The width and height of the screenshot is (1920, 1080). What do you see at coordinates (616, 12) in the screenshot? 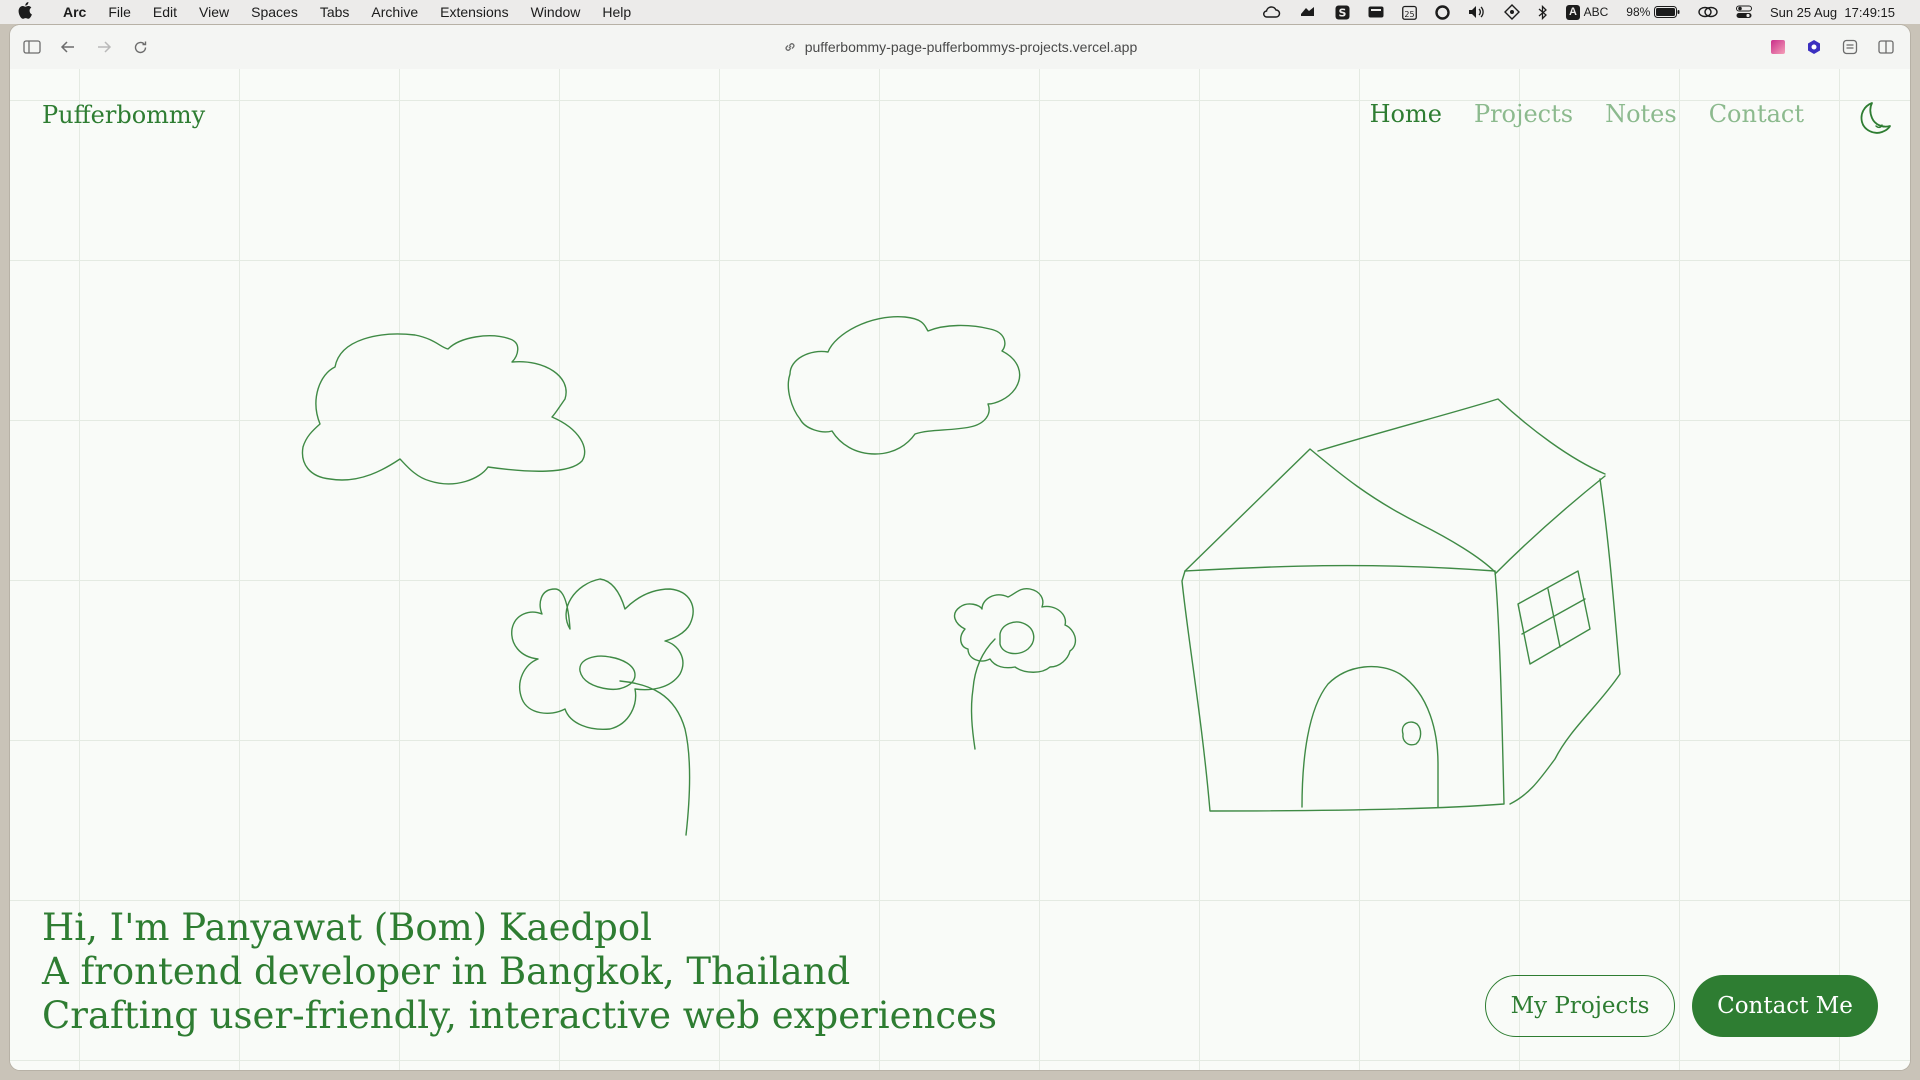
I see `menu-help: Help` at bounding box center [616, 12].